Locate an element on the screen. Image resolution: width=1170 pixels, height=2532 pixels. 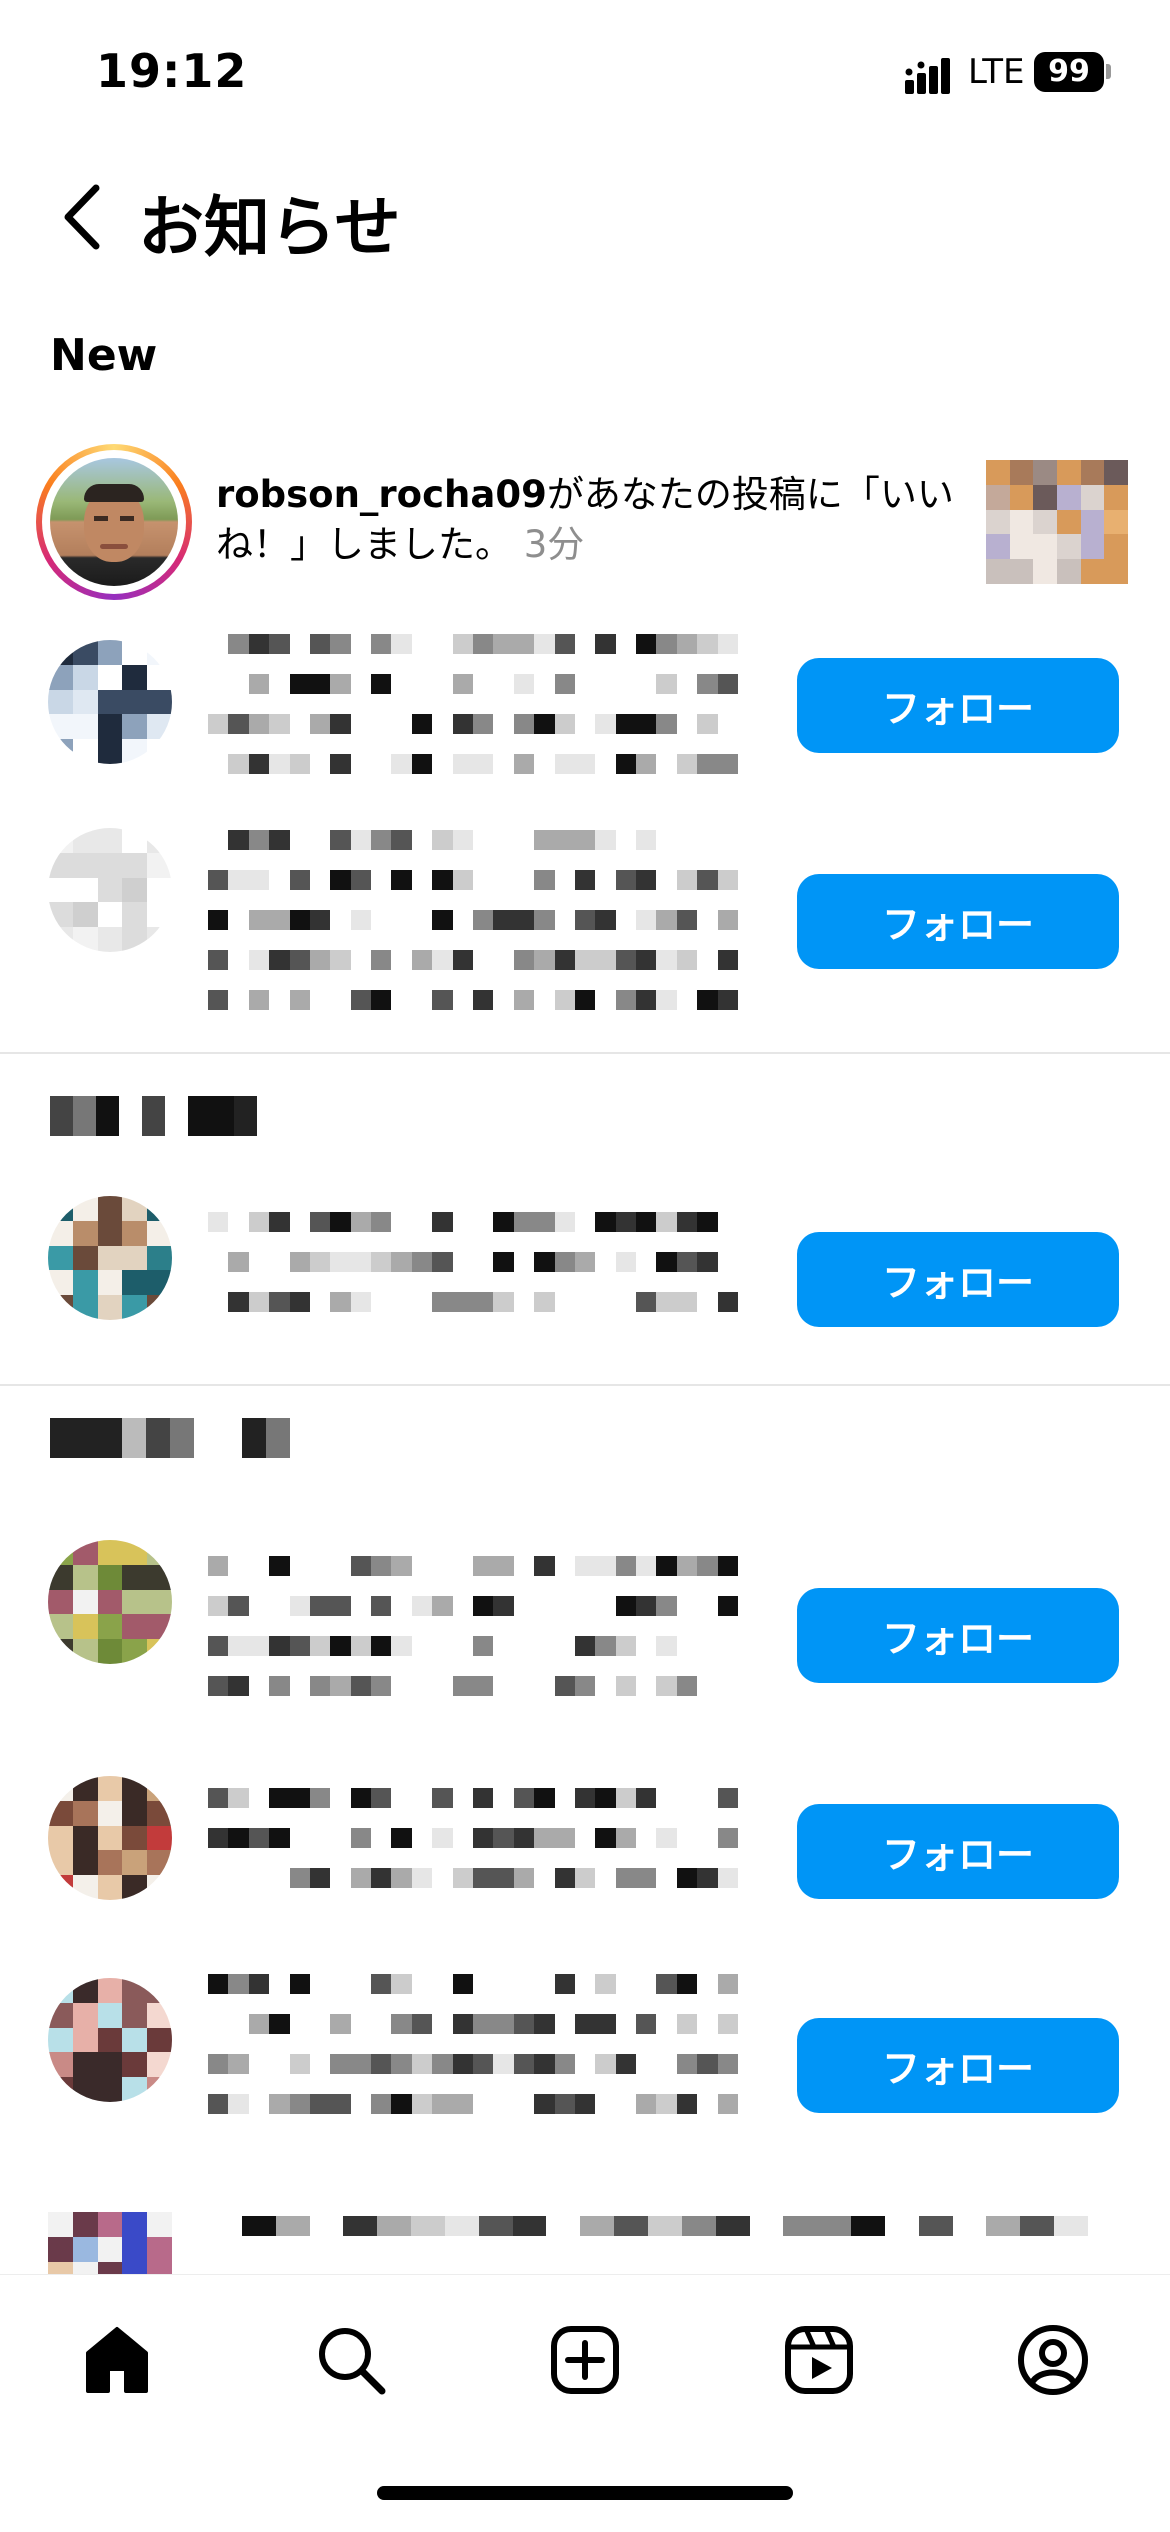
notification-text: robson_rocha09があなたの投稿に「いいね！」しました。 3分 is located at coordinates (586, 520).